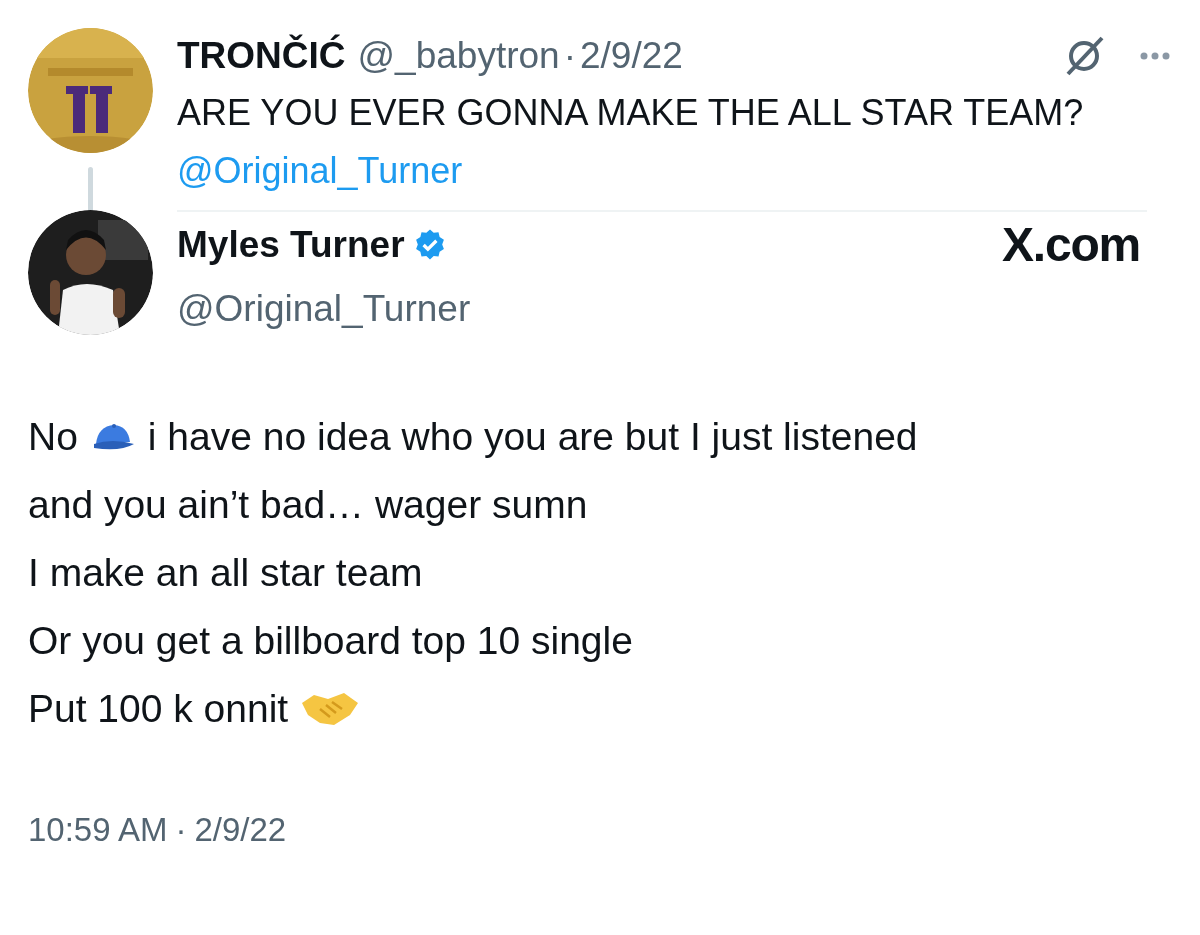  What do you see at coordinates (98, 829) in the screenshot?
I see `post-time: 10:59 AM` at bounding box center [98, 829].